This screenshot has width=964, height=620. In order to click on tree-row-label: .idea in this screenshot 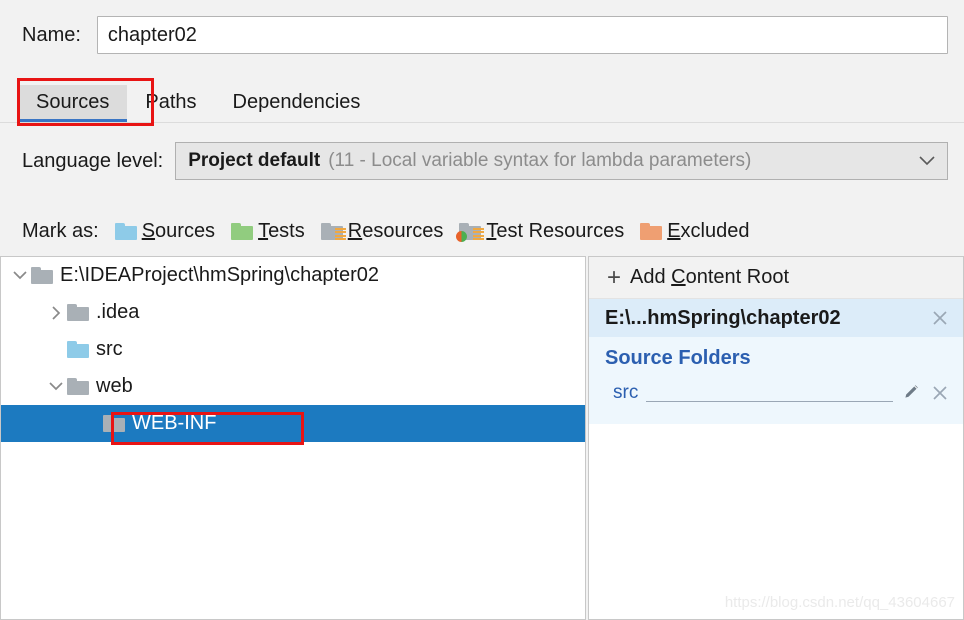, I will do `click(118, 312)`.